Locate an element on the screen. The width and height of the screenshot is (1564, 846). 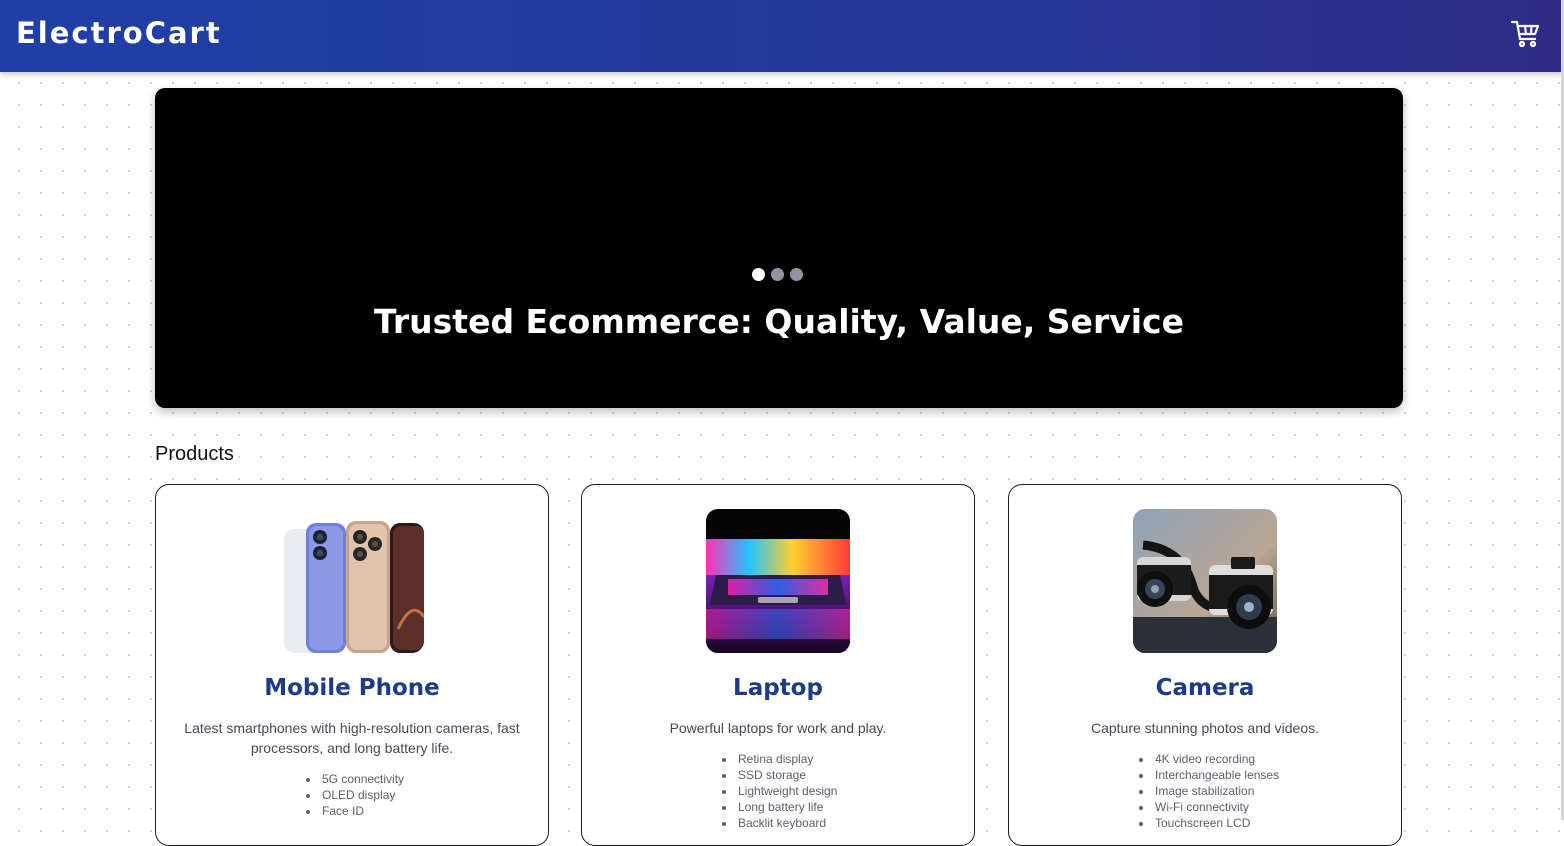
feature-item: Backlit keyboard is located at coordinates (786, 823).